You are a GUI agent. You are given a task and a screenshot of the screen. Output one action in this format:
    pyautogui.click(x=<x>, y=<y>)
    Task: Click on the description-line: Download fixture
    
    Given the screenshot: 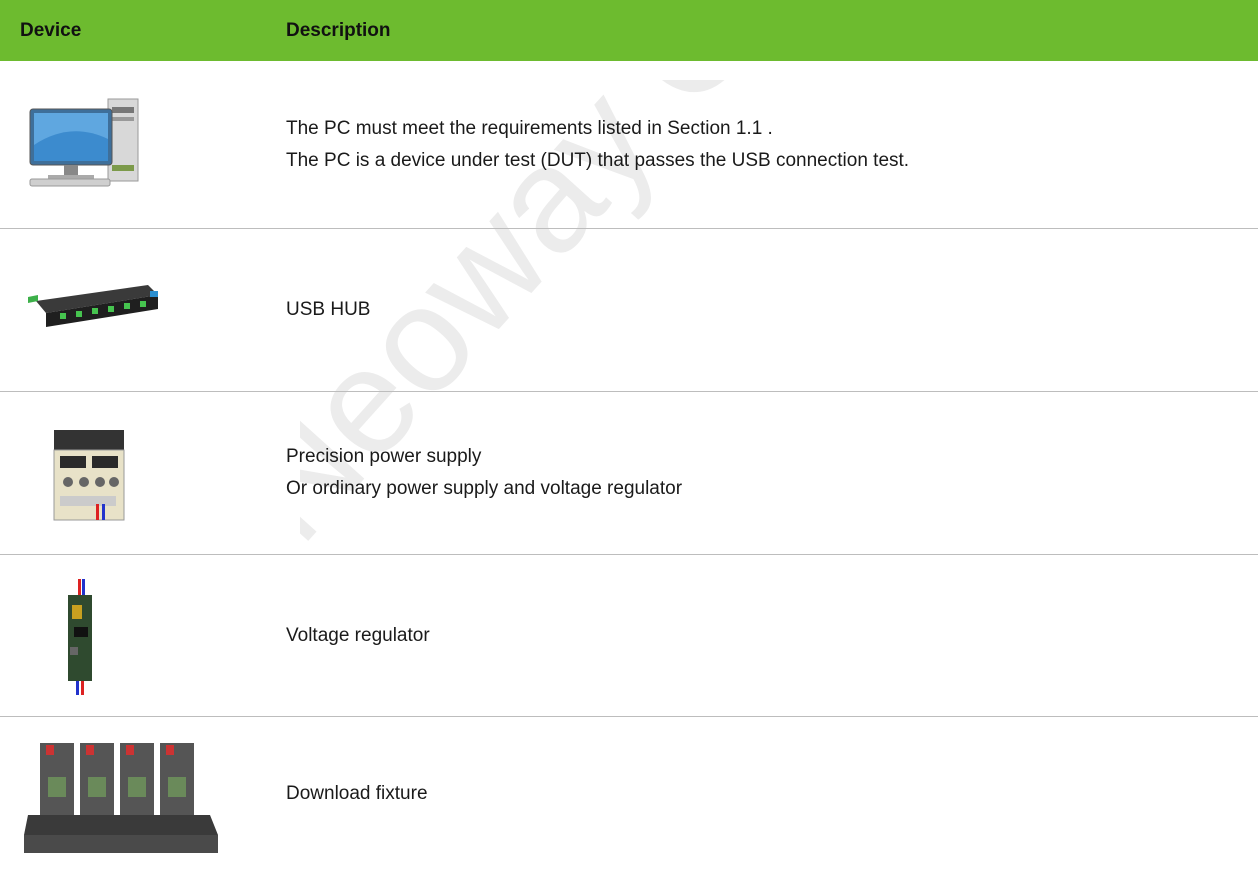 What is the action you would take?
    pyautogui.click(x=357, y=793)
    